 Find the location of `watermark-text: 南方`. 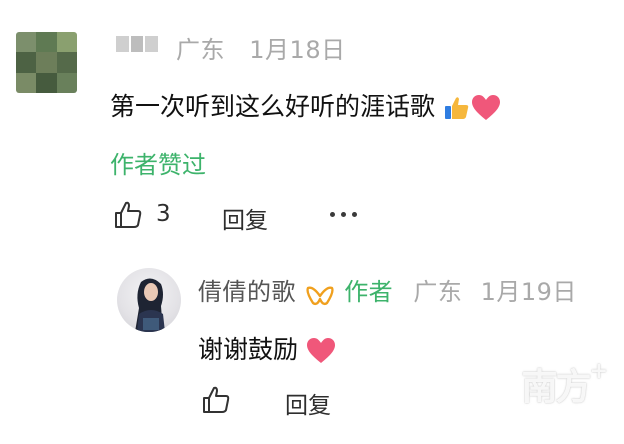

watermark-text: 南方 is located at coordinates (556, 387).